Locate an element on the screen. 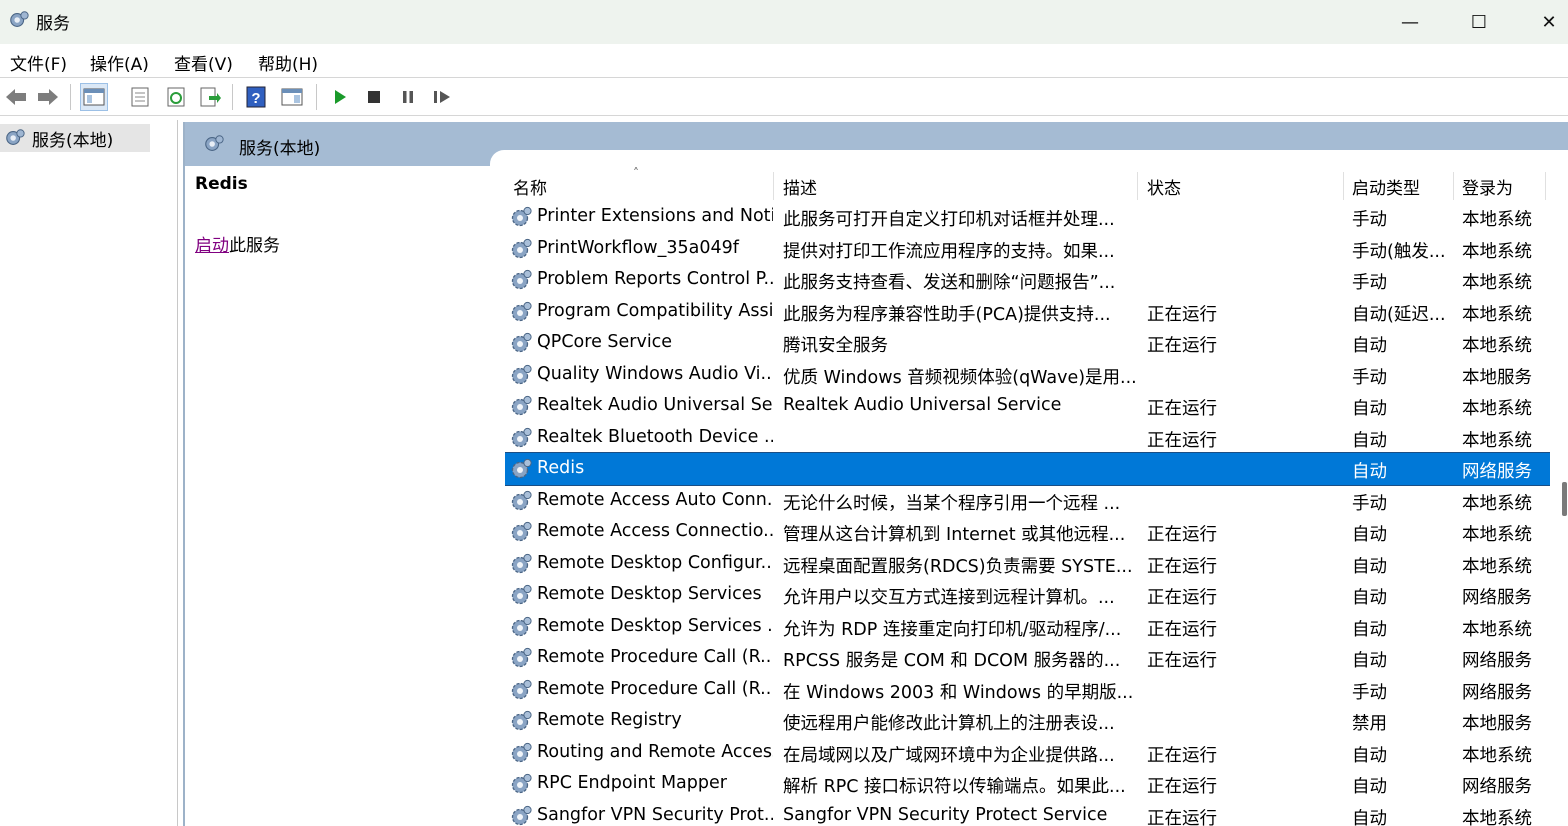 This screenshot has height=826, width=1568. service-startup-type: 手动 is located at coordinates (1369, 283).